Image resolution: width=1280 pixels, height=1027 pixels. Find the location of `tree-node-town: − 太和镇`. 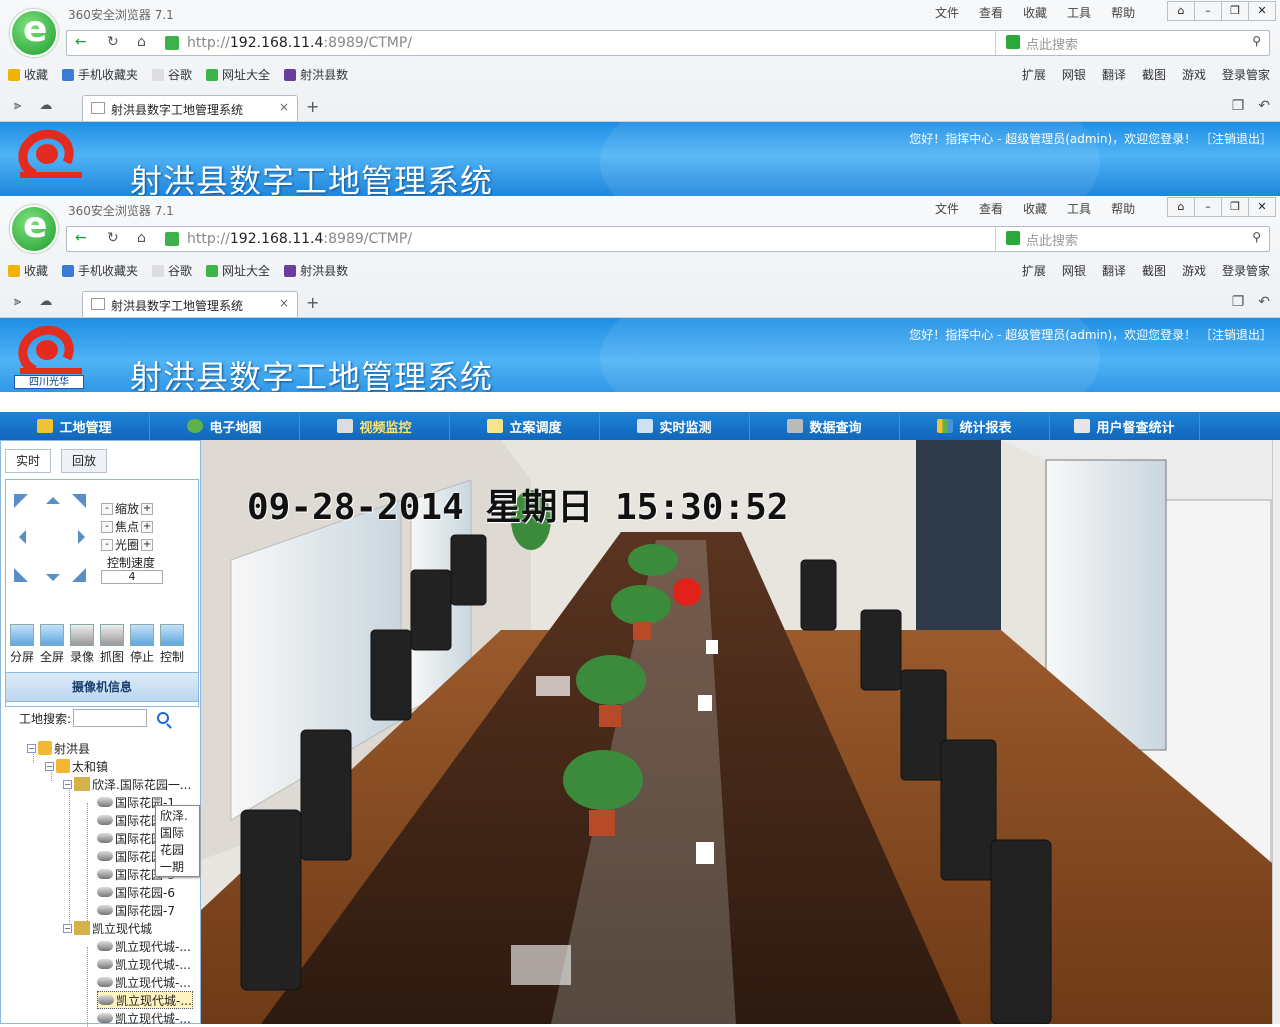

tree-node-town: − 太和镇 is located at coordinates (76, 766).